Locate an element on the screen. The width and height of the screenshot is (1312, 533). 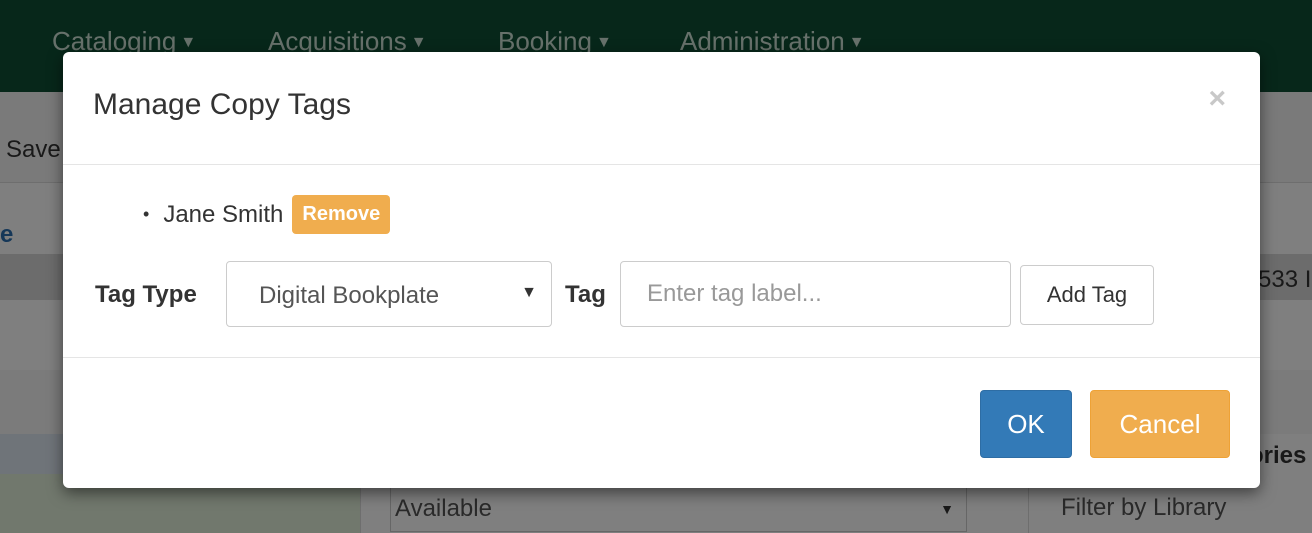
tag-type-select: Digital Bookplate ▼ is located at coordinates (389, 294).